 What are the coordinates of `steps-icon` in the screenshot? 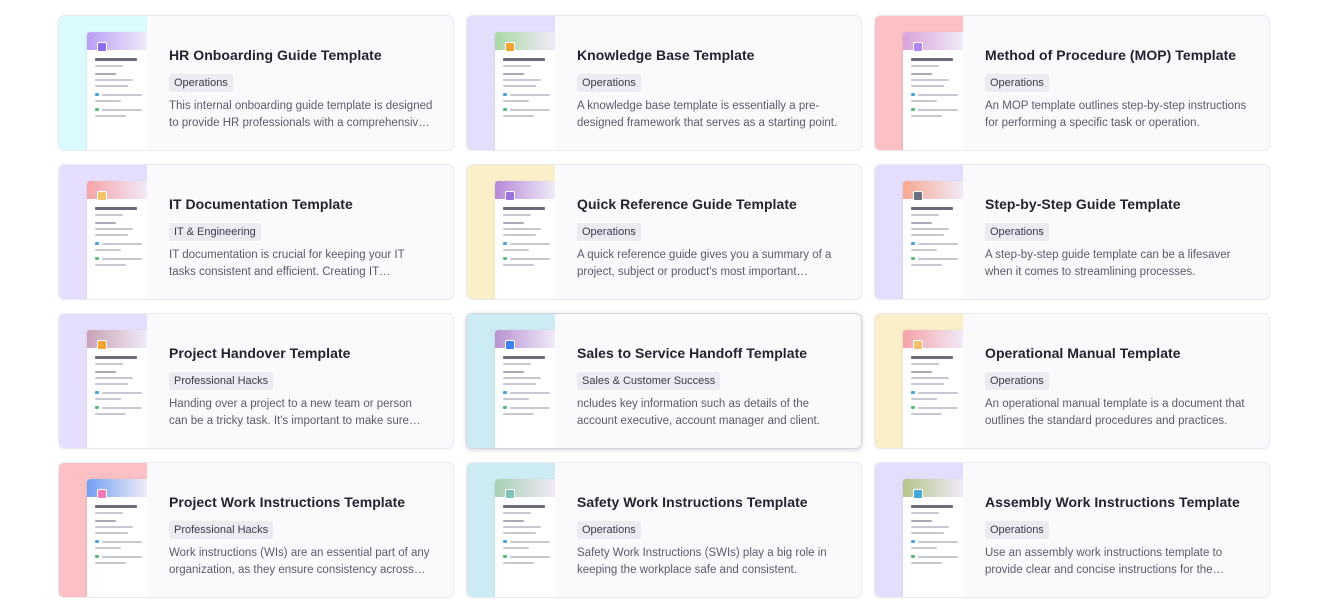 It's located at (918, 196).